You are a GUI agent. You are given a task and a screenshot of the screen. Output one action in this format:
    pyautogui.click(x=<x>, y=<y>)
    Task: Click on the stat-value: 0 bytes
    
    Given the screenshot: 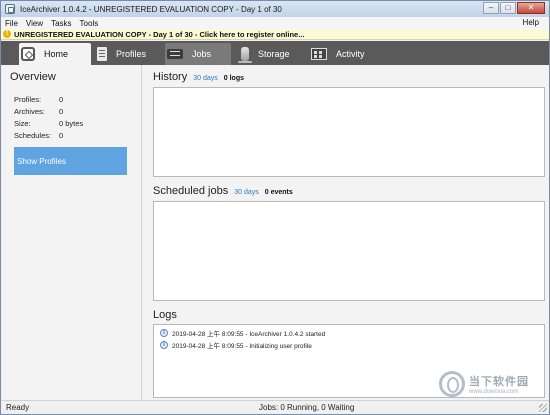 What is the action you would take?
    pyautogui.click(x=71, y=123)
    